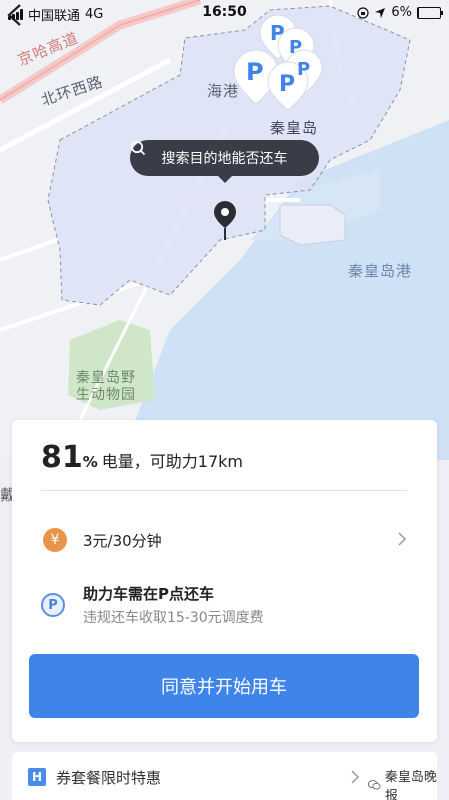 This screenshot has width=449, height=800. What do you see at coordinates (106, 386) in the screenshot?
I see `map-label-zoo: 秦皇岛野 生动物园` at bounding box center [106, 386].